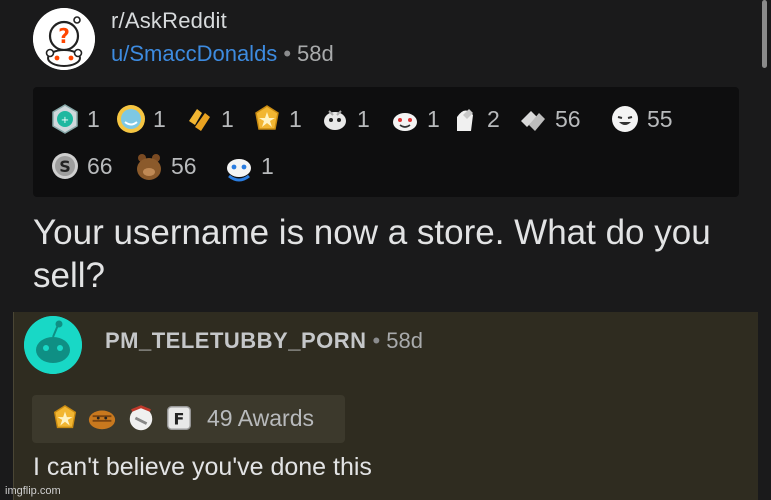 Image resolution: width=771 pixels, height=500 pixels. I want to click on svg-text: S, so click(65, 166).